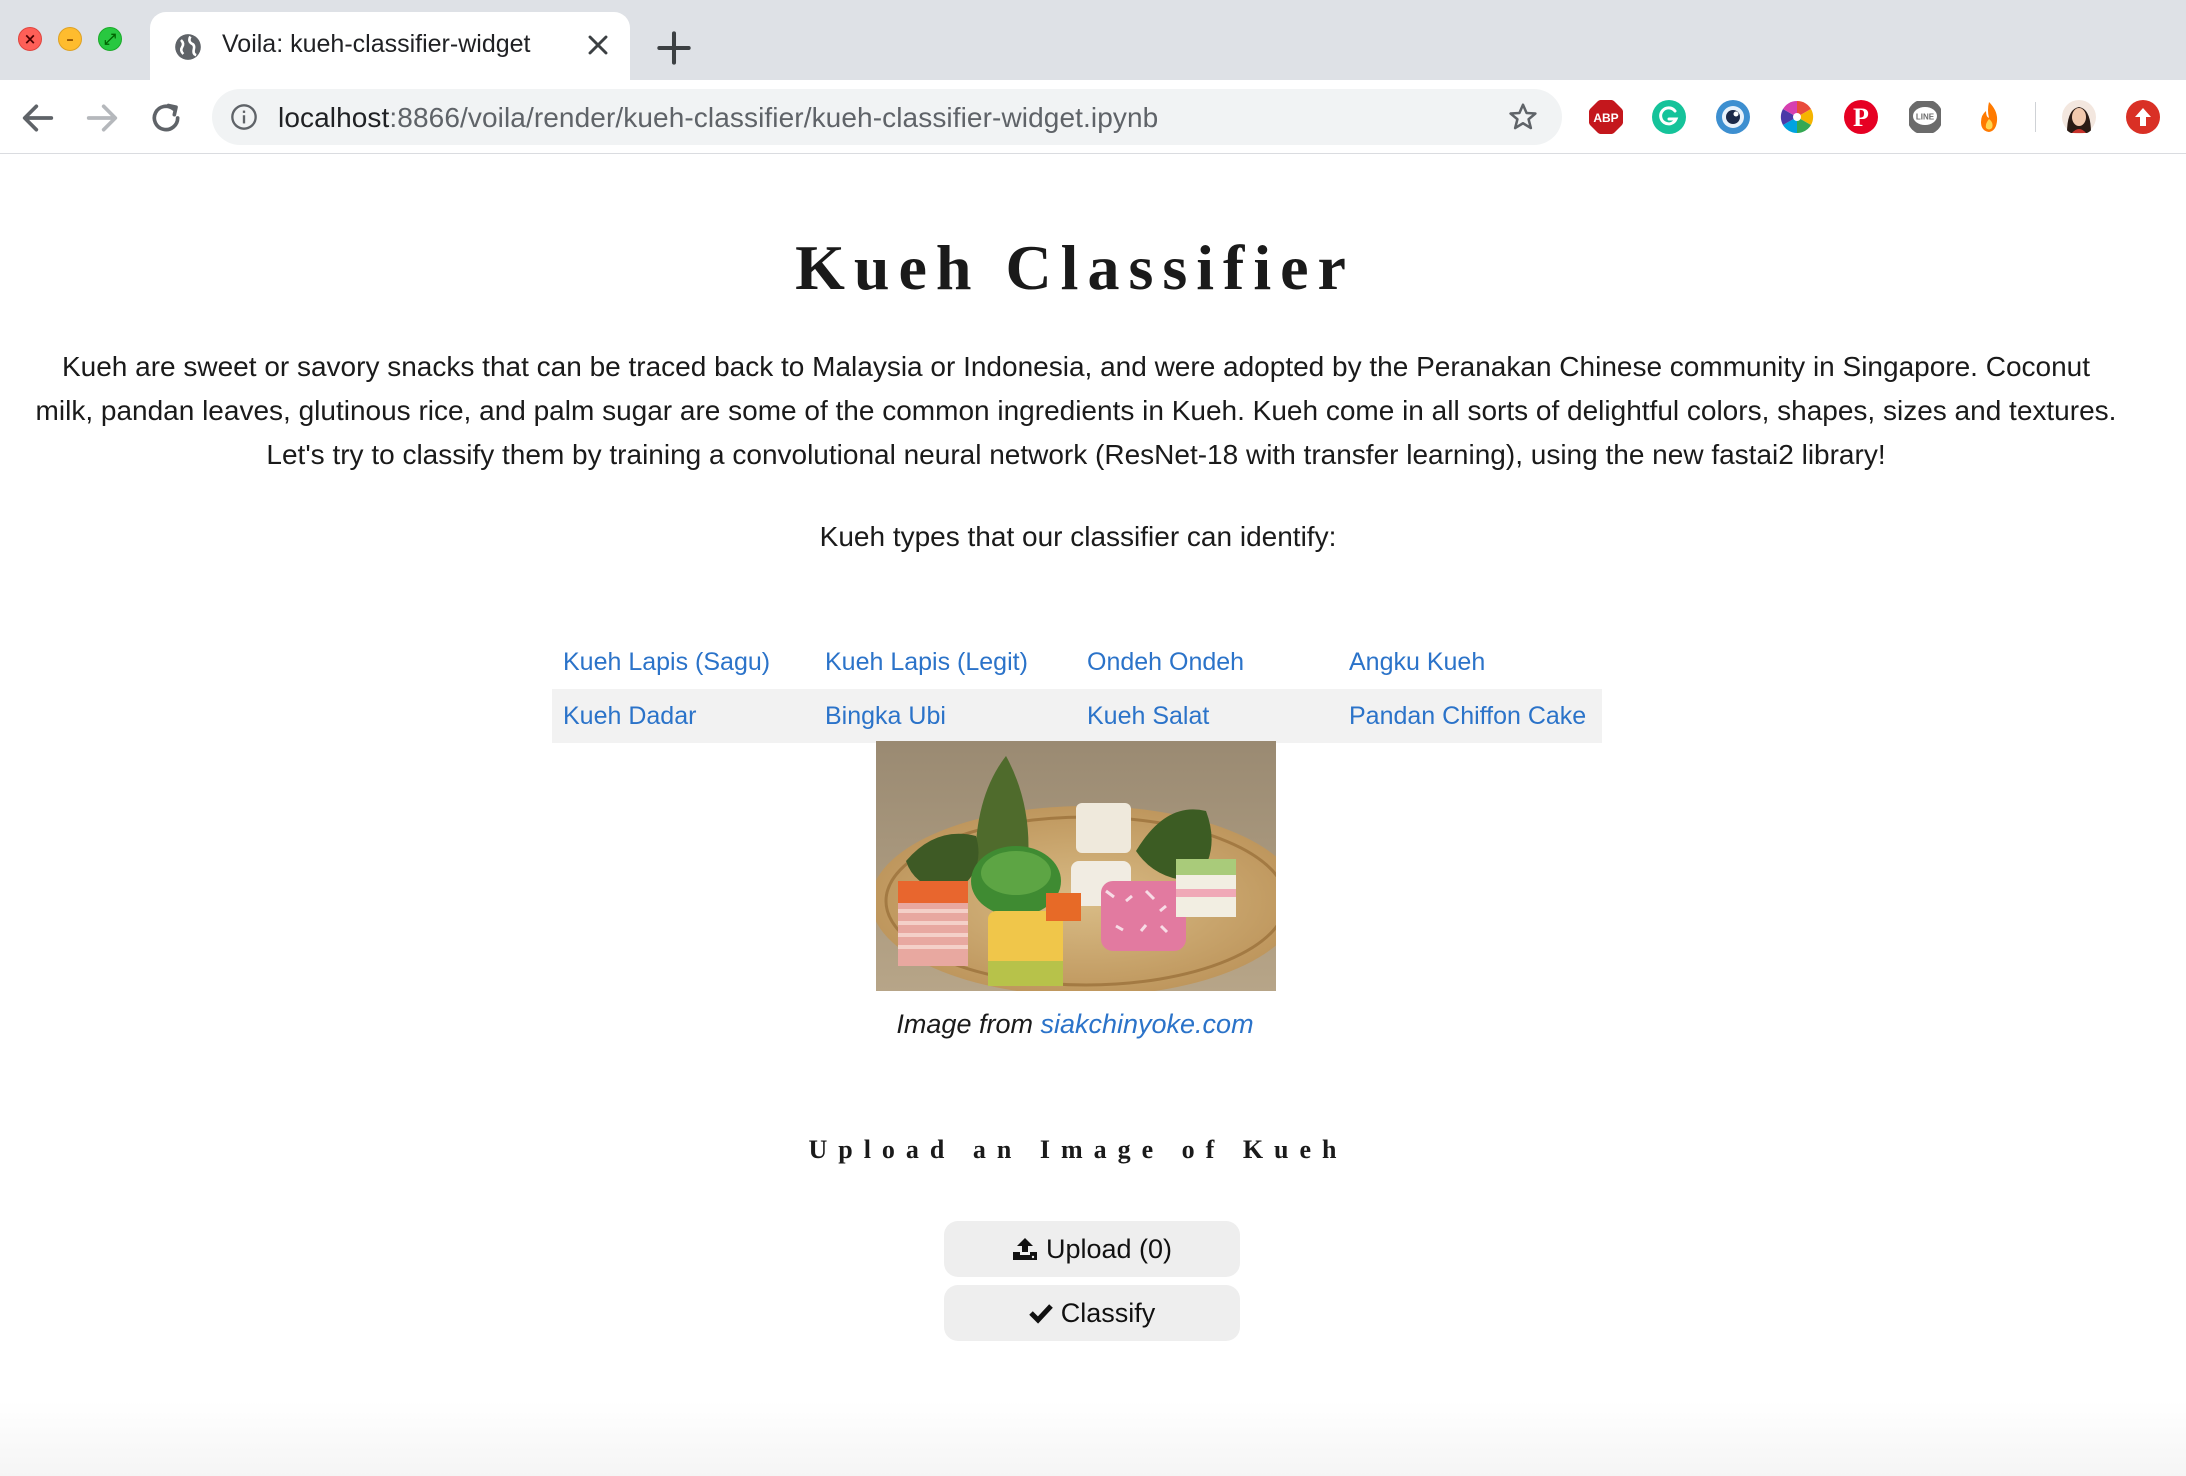  I want to click on kueh-type-link: Kueh Lapis (Sagu), so click(683, 662).